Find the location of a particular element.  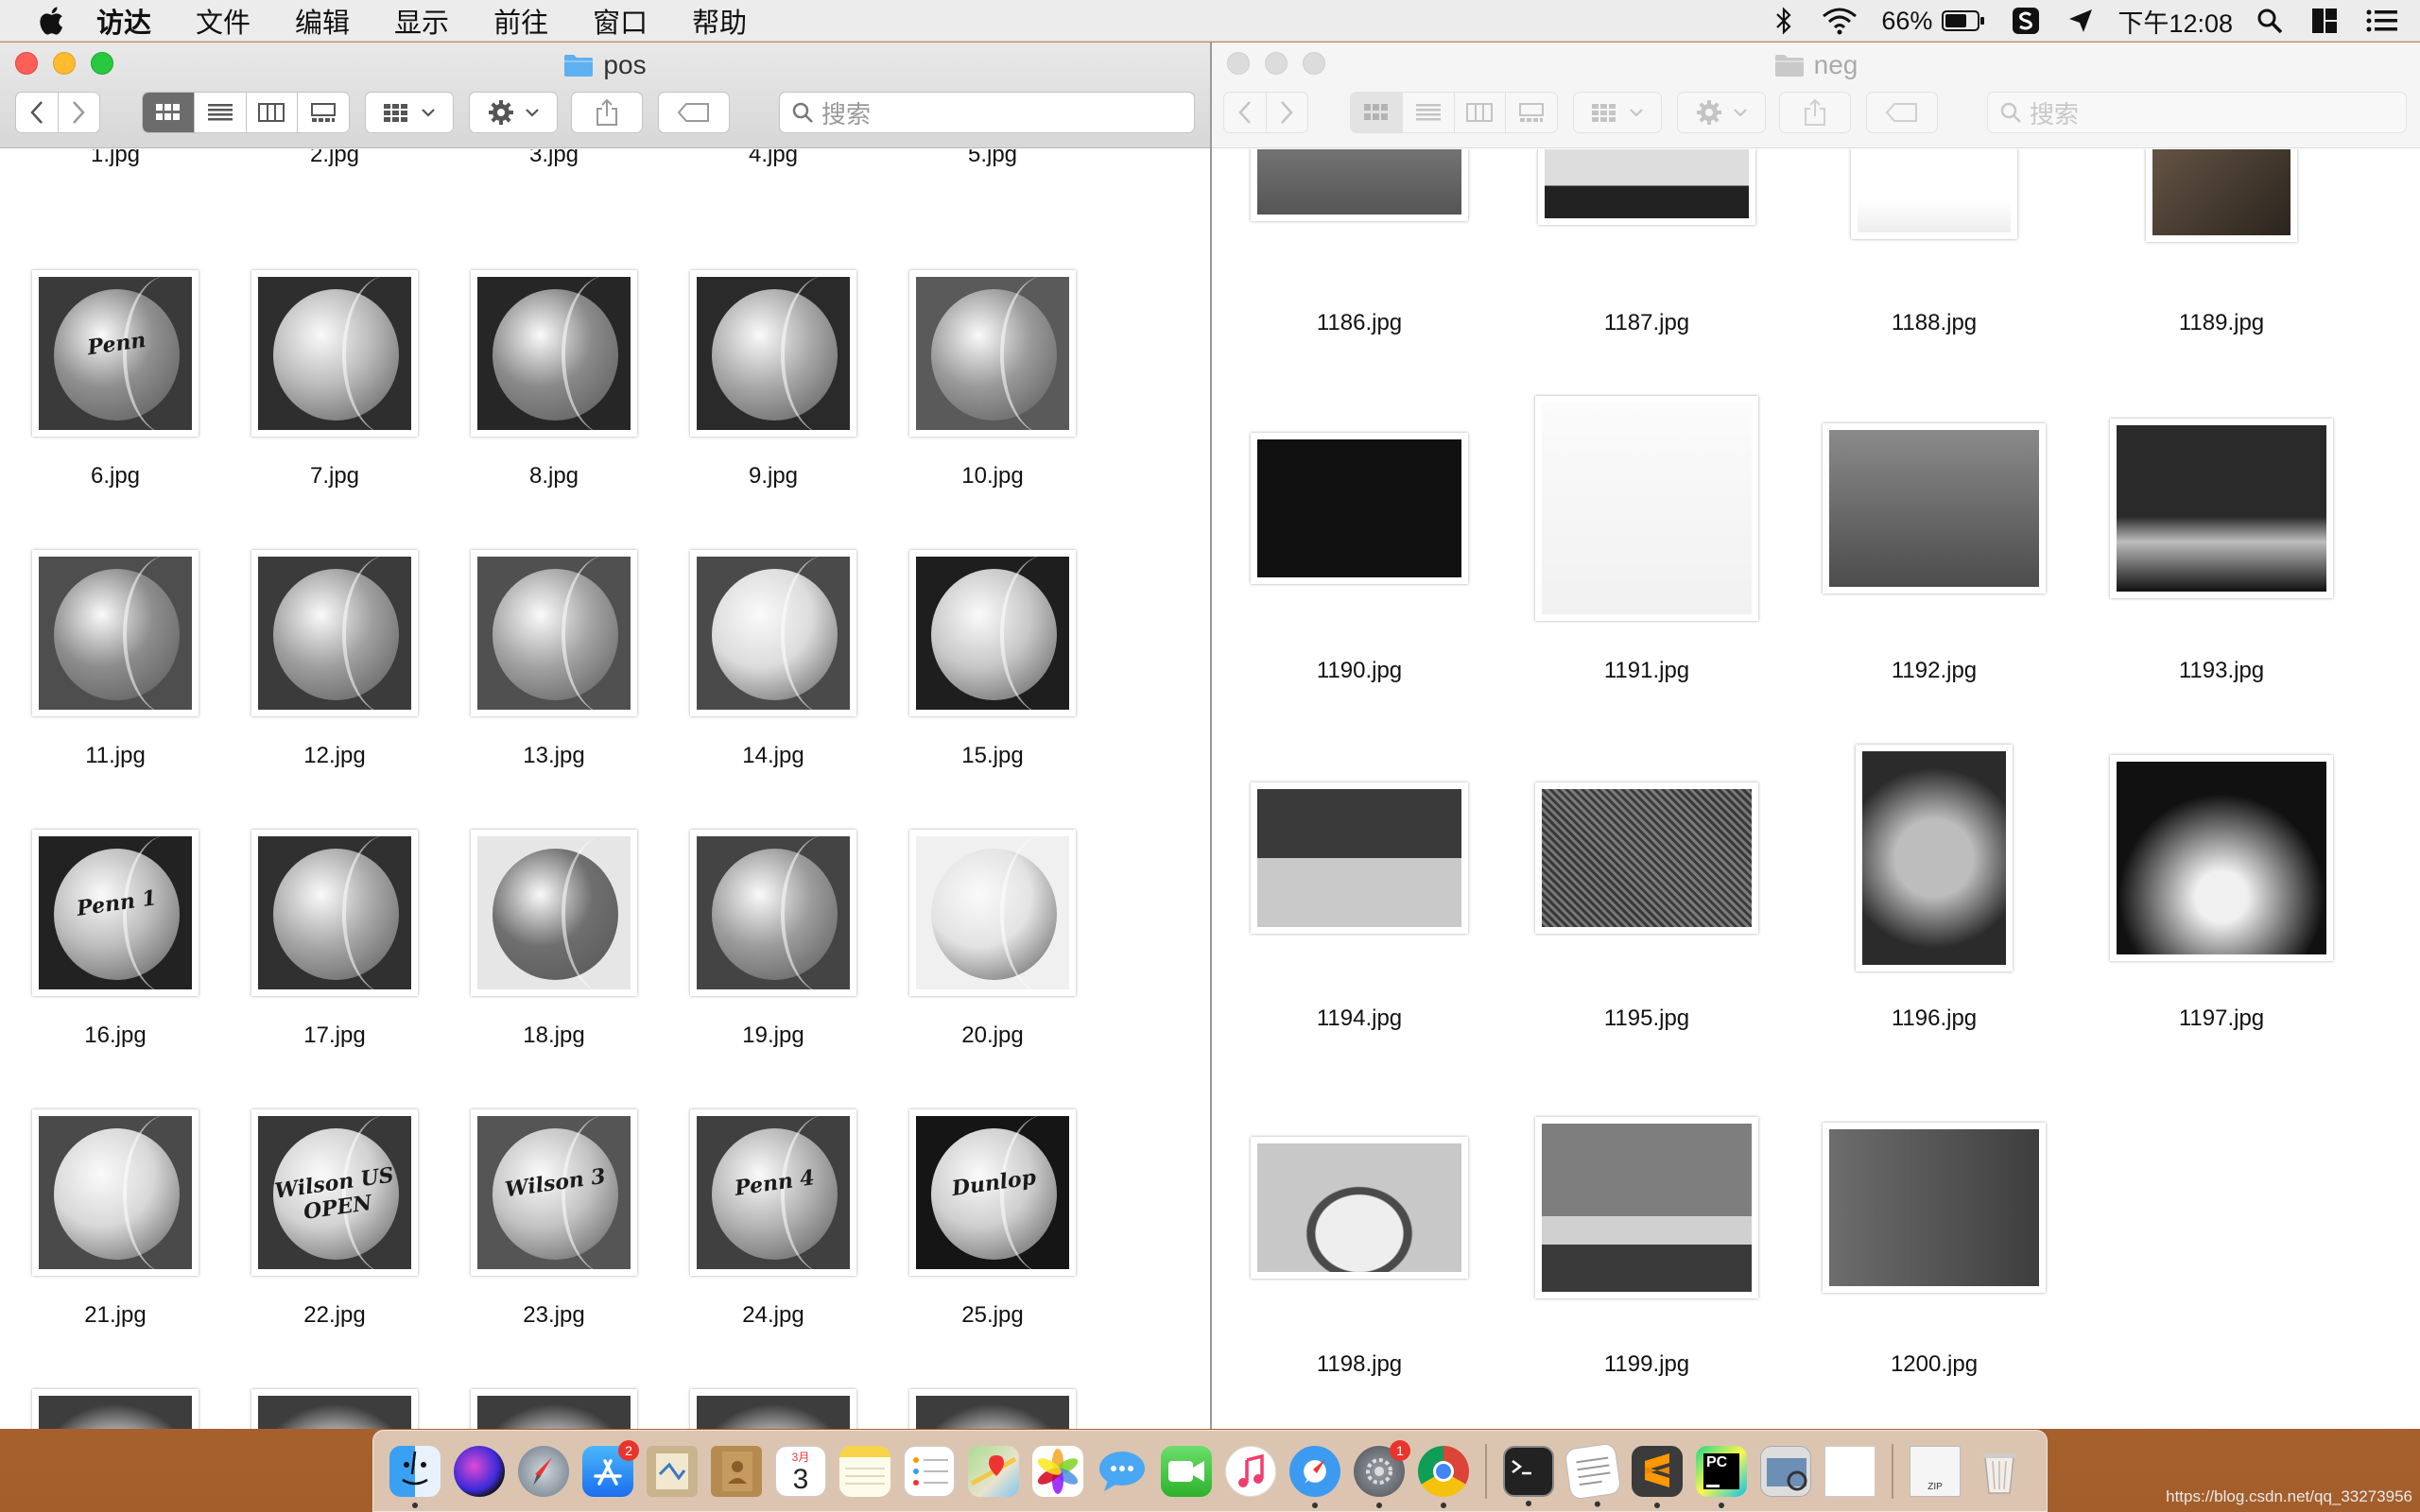

image-thumbnail: Penn 4 is located at coordinates (773, 1192).